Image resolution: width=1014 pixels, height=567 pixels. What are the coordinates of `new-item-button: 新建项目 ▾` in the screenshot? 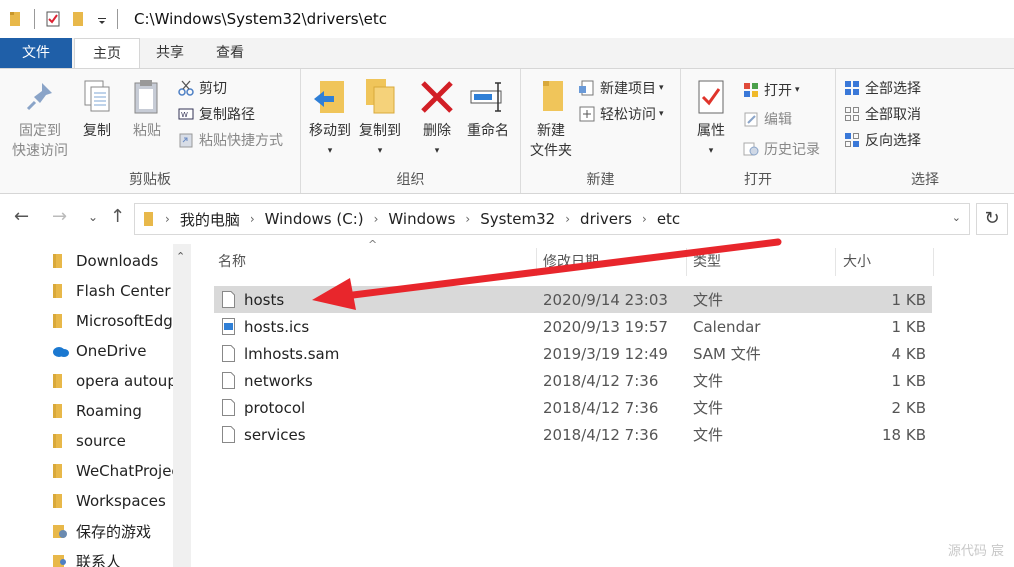 It's located at (621, 88).